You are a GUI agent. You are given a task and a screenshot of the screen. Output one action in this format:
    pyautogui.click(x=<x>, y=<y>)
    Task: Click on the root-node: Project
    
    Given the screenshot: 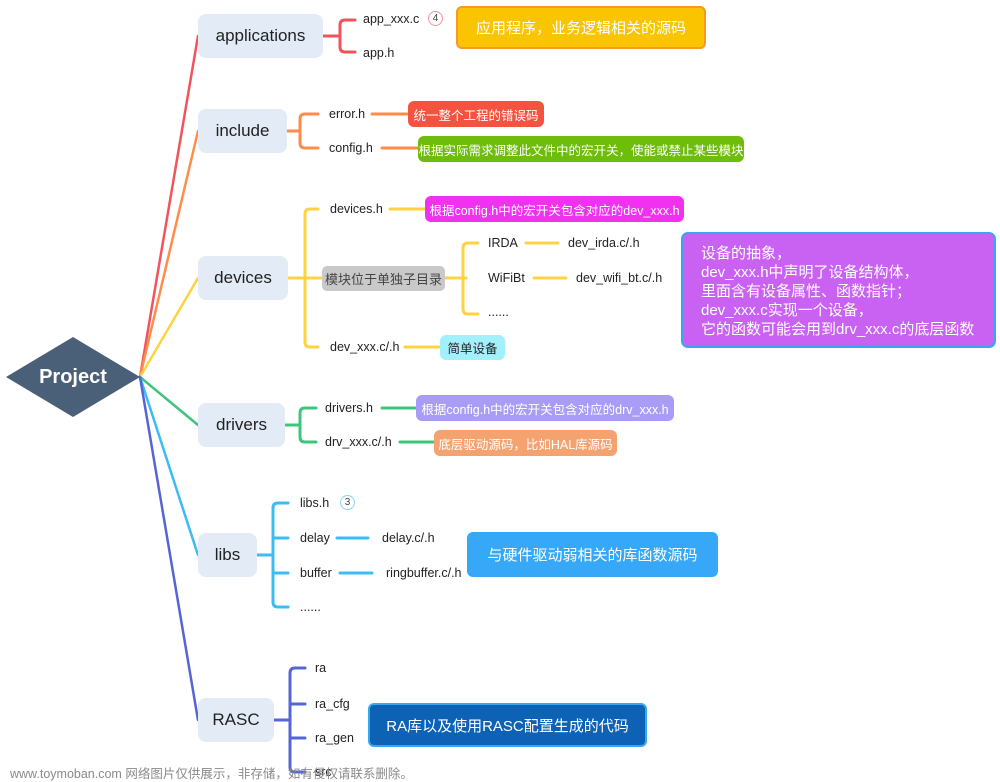 What is the action you would take?
    pyautogui.click(x=73, y=377)
    